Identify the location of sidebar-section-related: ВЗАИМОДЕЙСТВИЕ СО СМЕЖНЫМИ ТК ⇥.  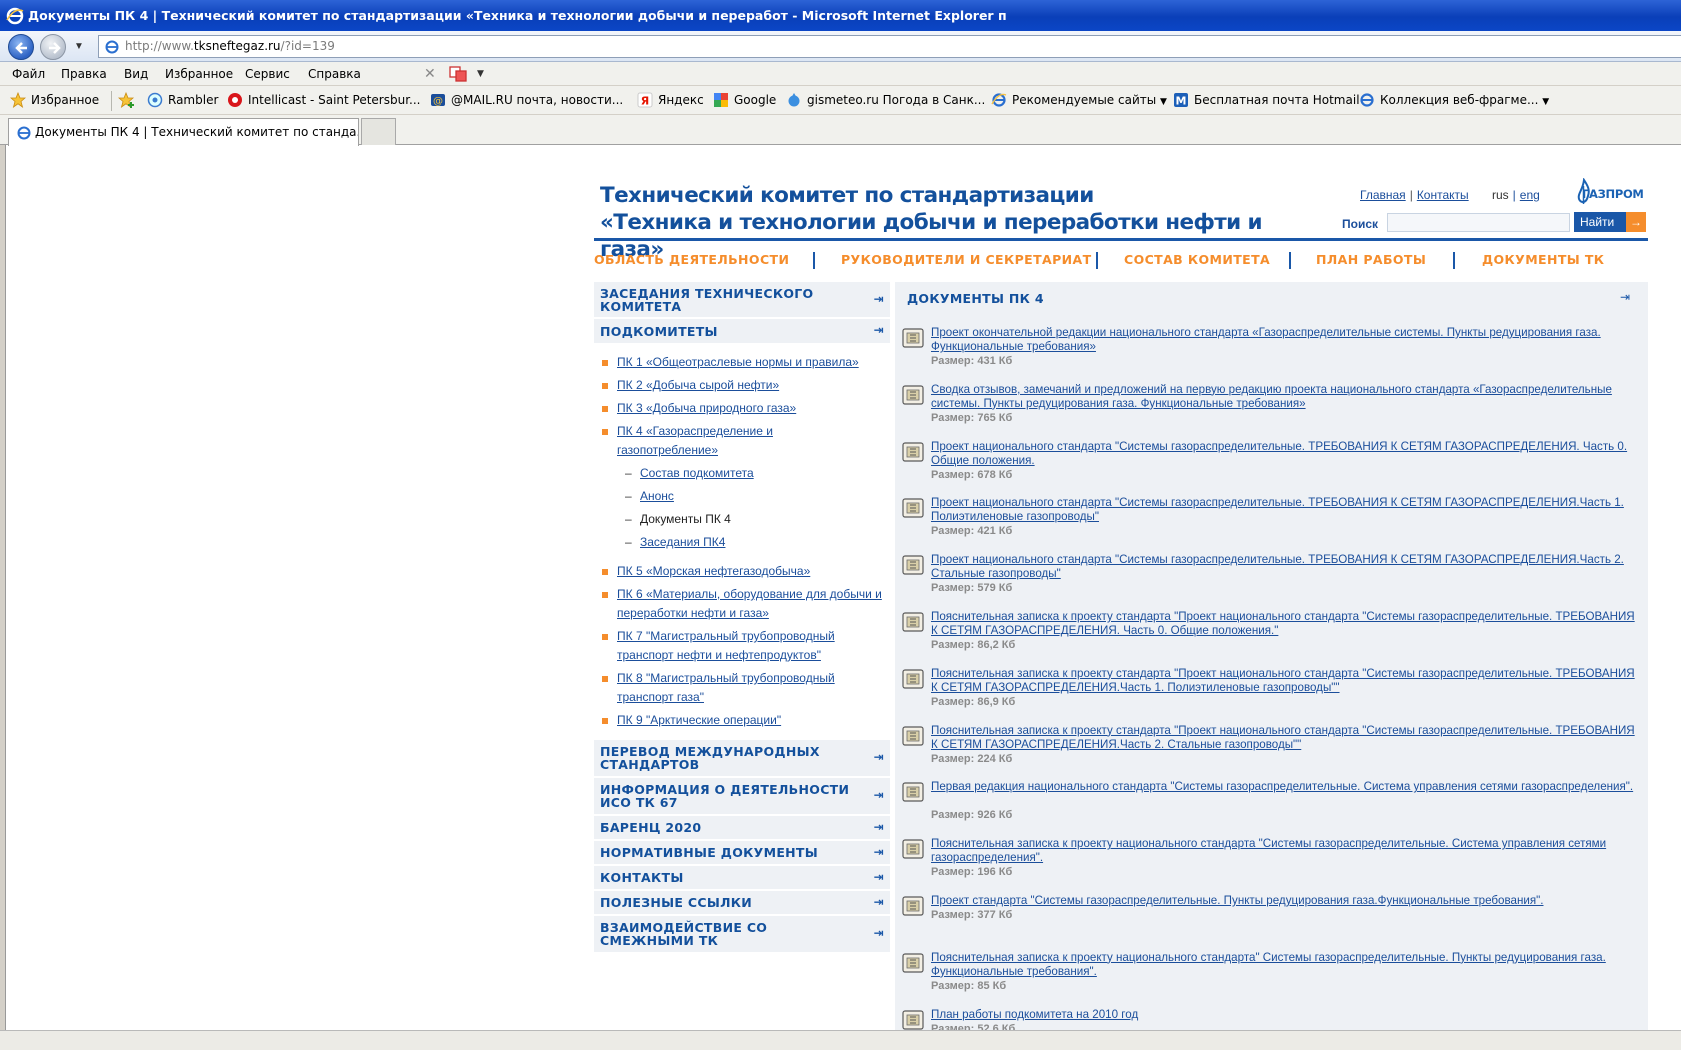
(742, 935).